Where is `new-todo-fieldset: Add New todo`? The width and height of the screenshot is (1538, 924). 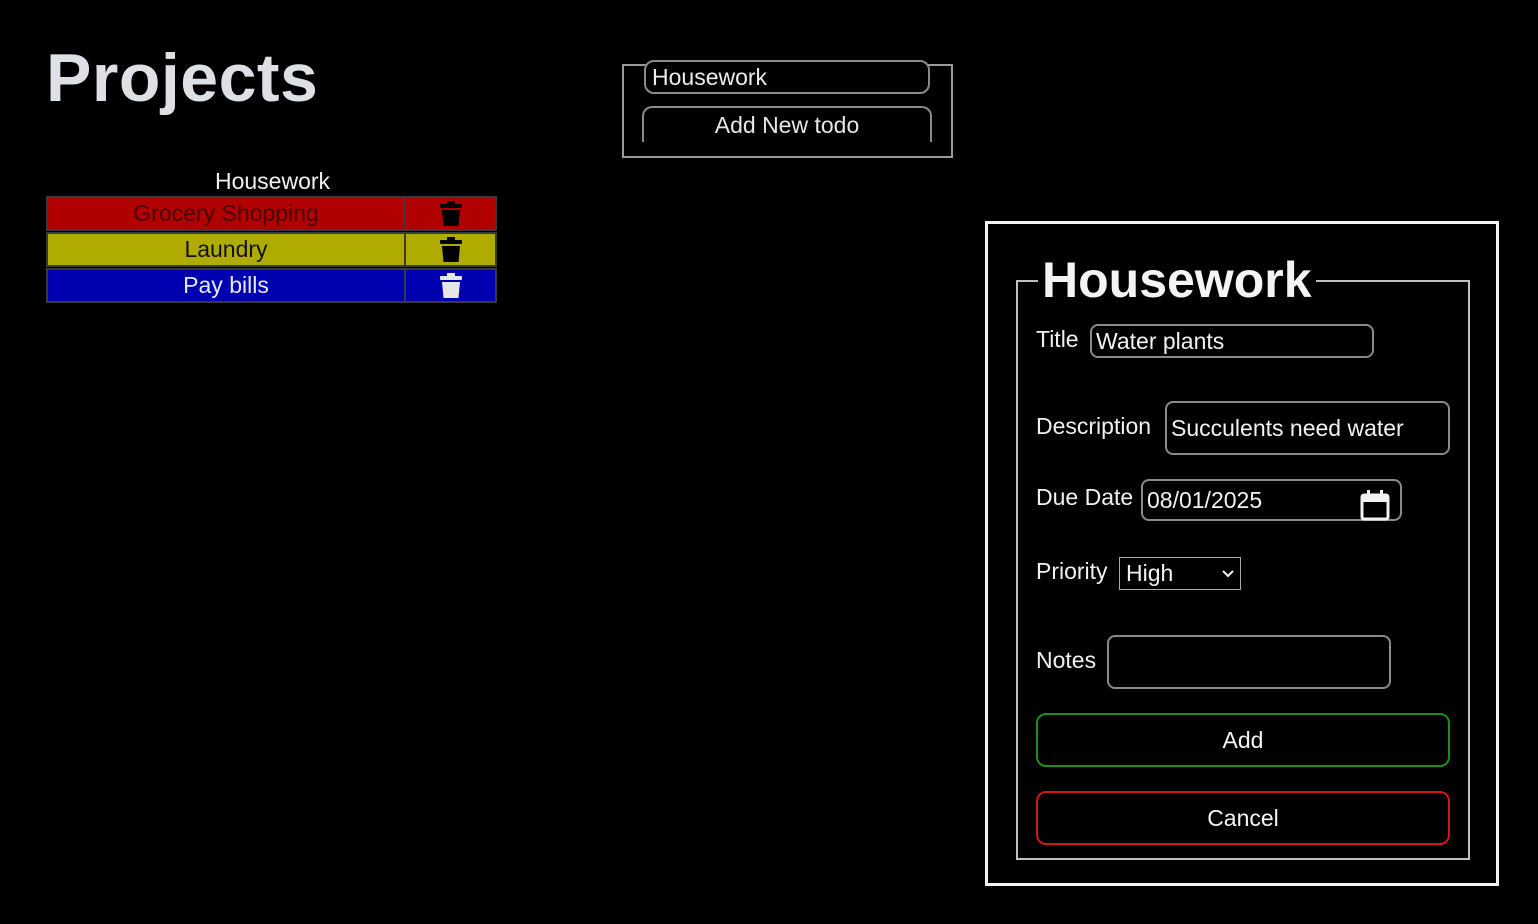 new-todo-fieldset: Add New todo is located at coordinates (787, 109).